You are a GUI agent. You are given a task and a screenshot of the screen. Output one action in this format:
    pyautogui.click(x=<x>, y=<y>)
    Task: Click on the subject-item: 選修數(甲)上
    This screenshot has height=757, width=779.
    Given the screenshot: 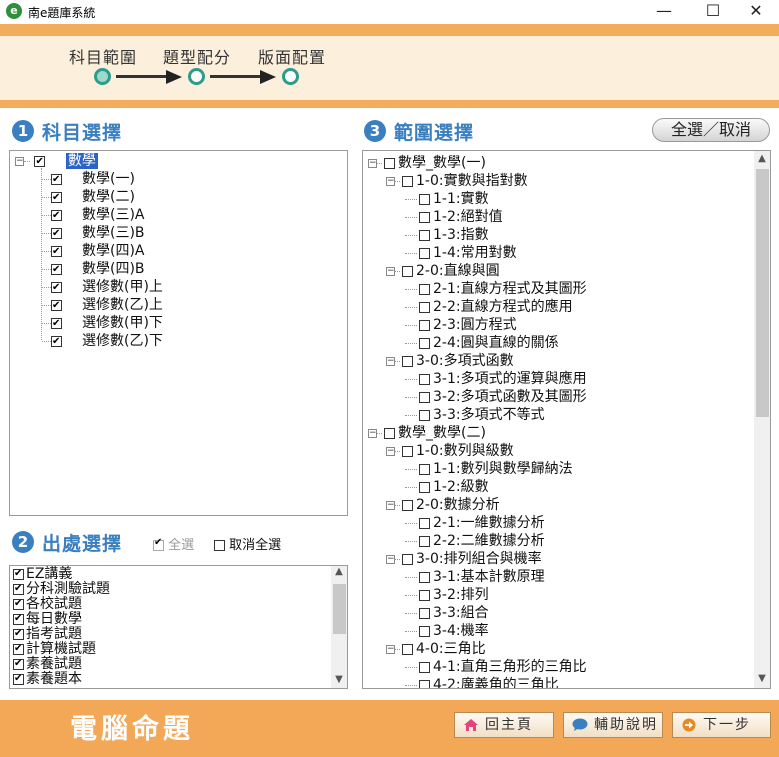 What is the action you would take?
    pyautogui.click(x=102, y=287)
    